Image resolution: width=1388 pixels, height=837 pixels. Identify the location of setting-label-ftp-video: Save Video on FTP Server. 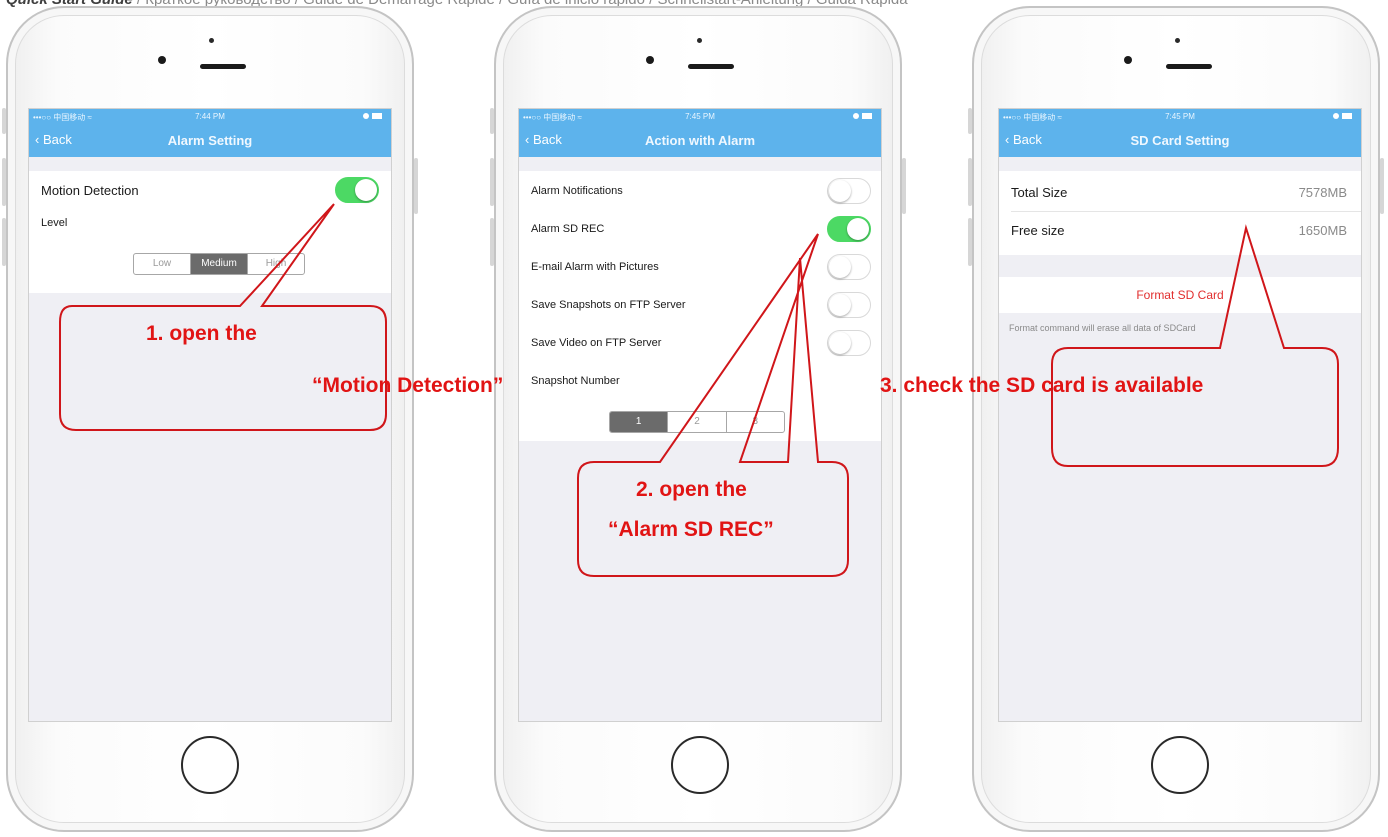
(596, 343).